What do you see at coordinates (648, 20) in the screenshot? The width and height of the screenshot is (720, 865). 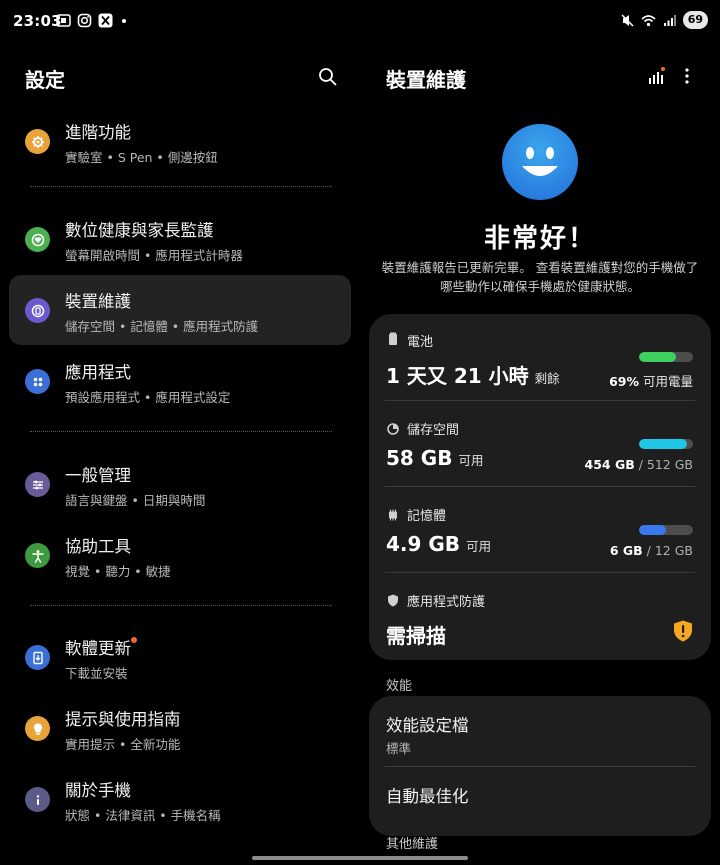 I see `wifi-icon` at bounding box center [648, 20].